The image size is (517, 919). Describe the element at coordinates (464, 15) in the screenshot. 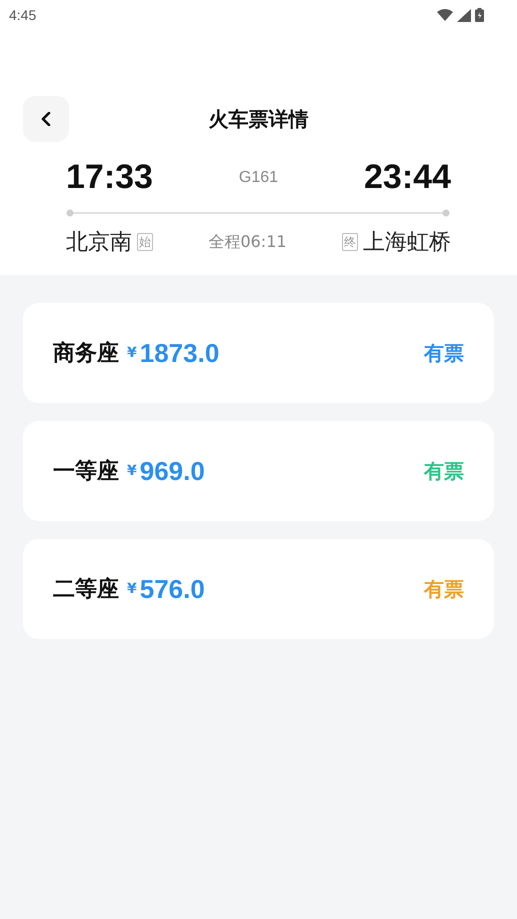

I see `signal-icon` at that location.